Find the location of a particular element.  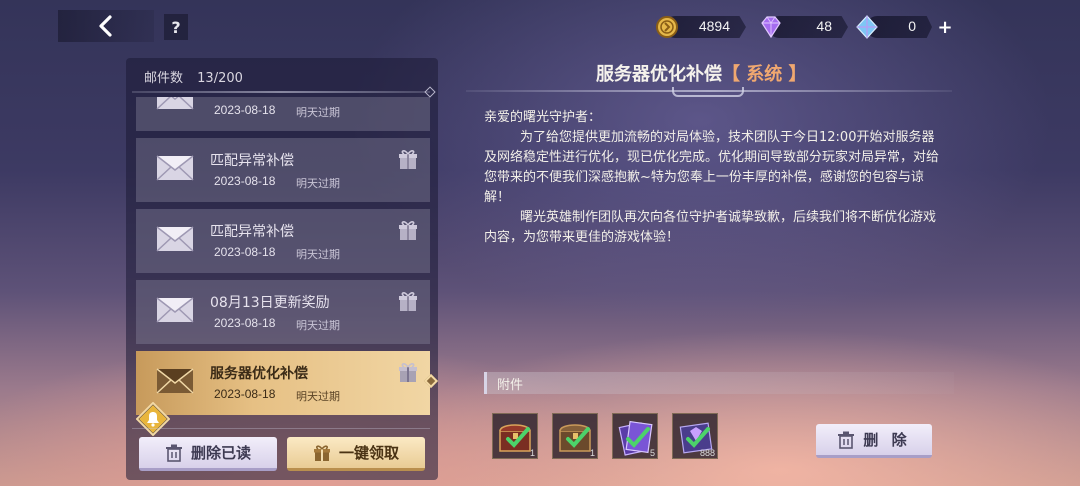

mail-title: 08月13日更新奖励 is located at coordinates (270, 303).